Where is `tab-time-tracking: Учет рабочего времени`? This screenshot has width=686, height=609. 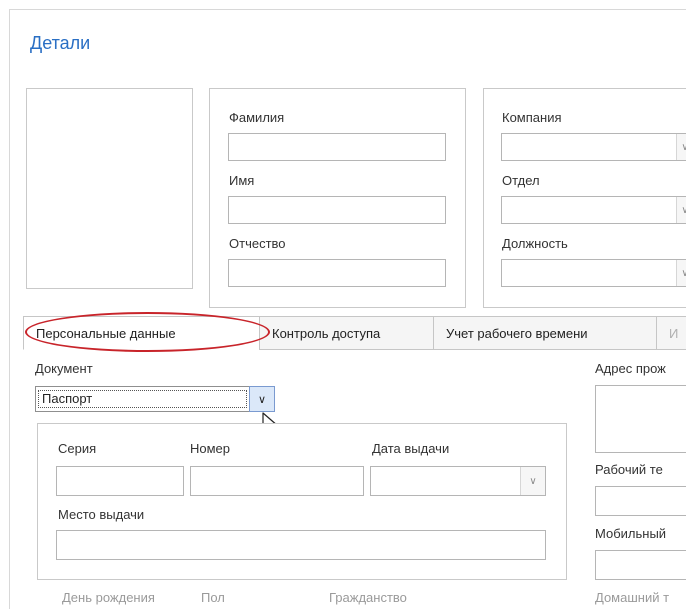 tab-time-tracking: Учет рабочего времени is located at coordinates (545, 333).